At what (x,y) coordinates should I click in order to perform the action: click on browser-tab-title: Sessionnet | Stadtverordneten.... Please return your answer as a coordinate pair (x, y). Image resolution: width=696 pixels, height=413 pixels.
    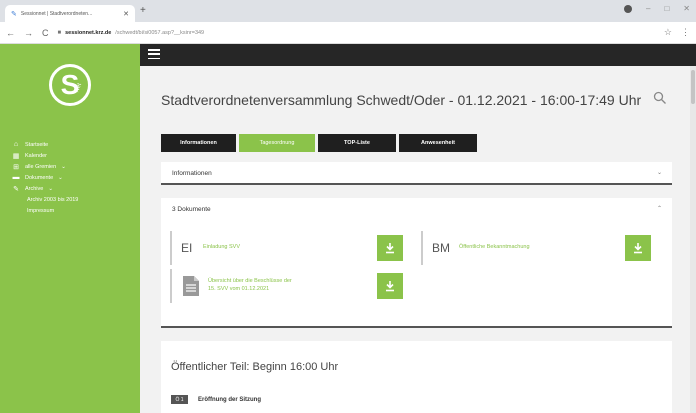
    Looking at the image, I should click on (56, 13).